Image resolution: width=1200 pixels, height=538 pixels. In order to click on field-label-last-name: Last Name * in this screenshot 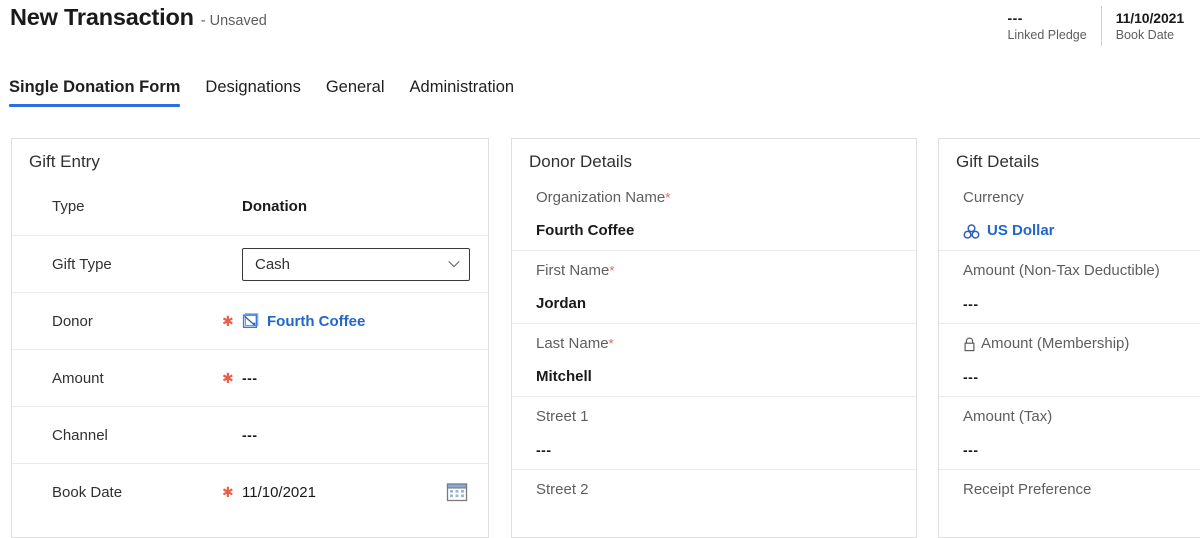, I will do `click(575, 343)`.